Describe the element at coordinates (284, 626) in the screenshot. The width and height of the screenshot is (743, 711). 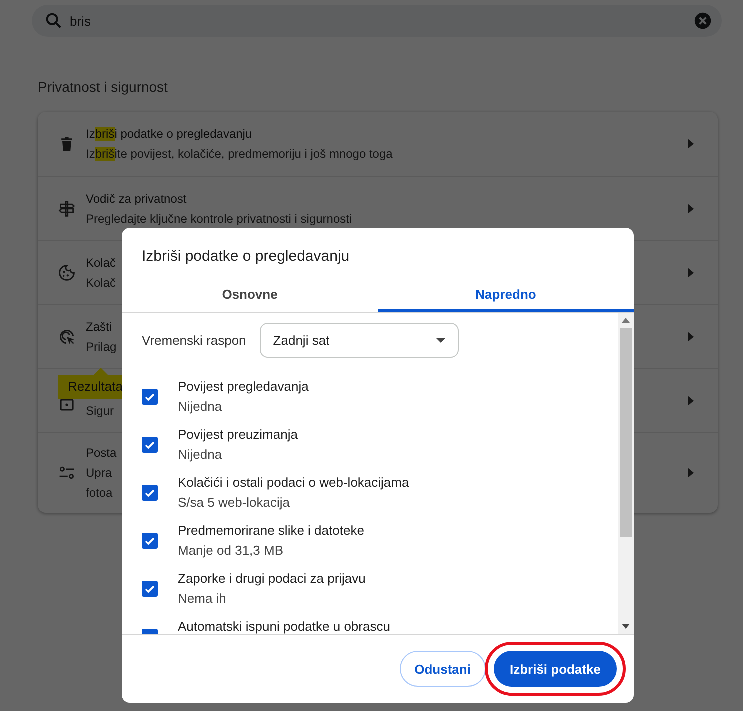
I see `option-title: Automatski ispuni podatke u obrascu` at that location.